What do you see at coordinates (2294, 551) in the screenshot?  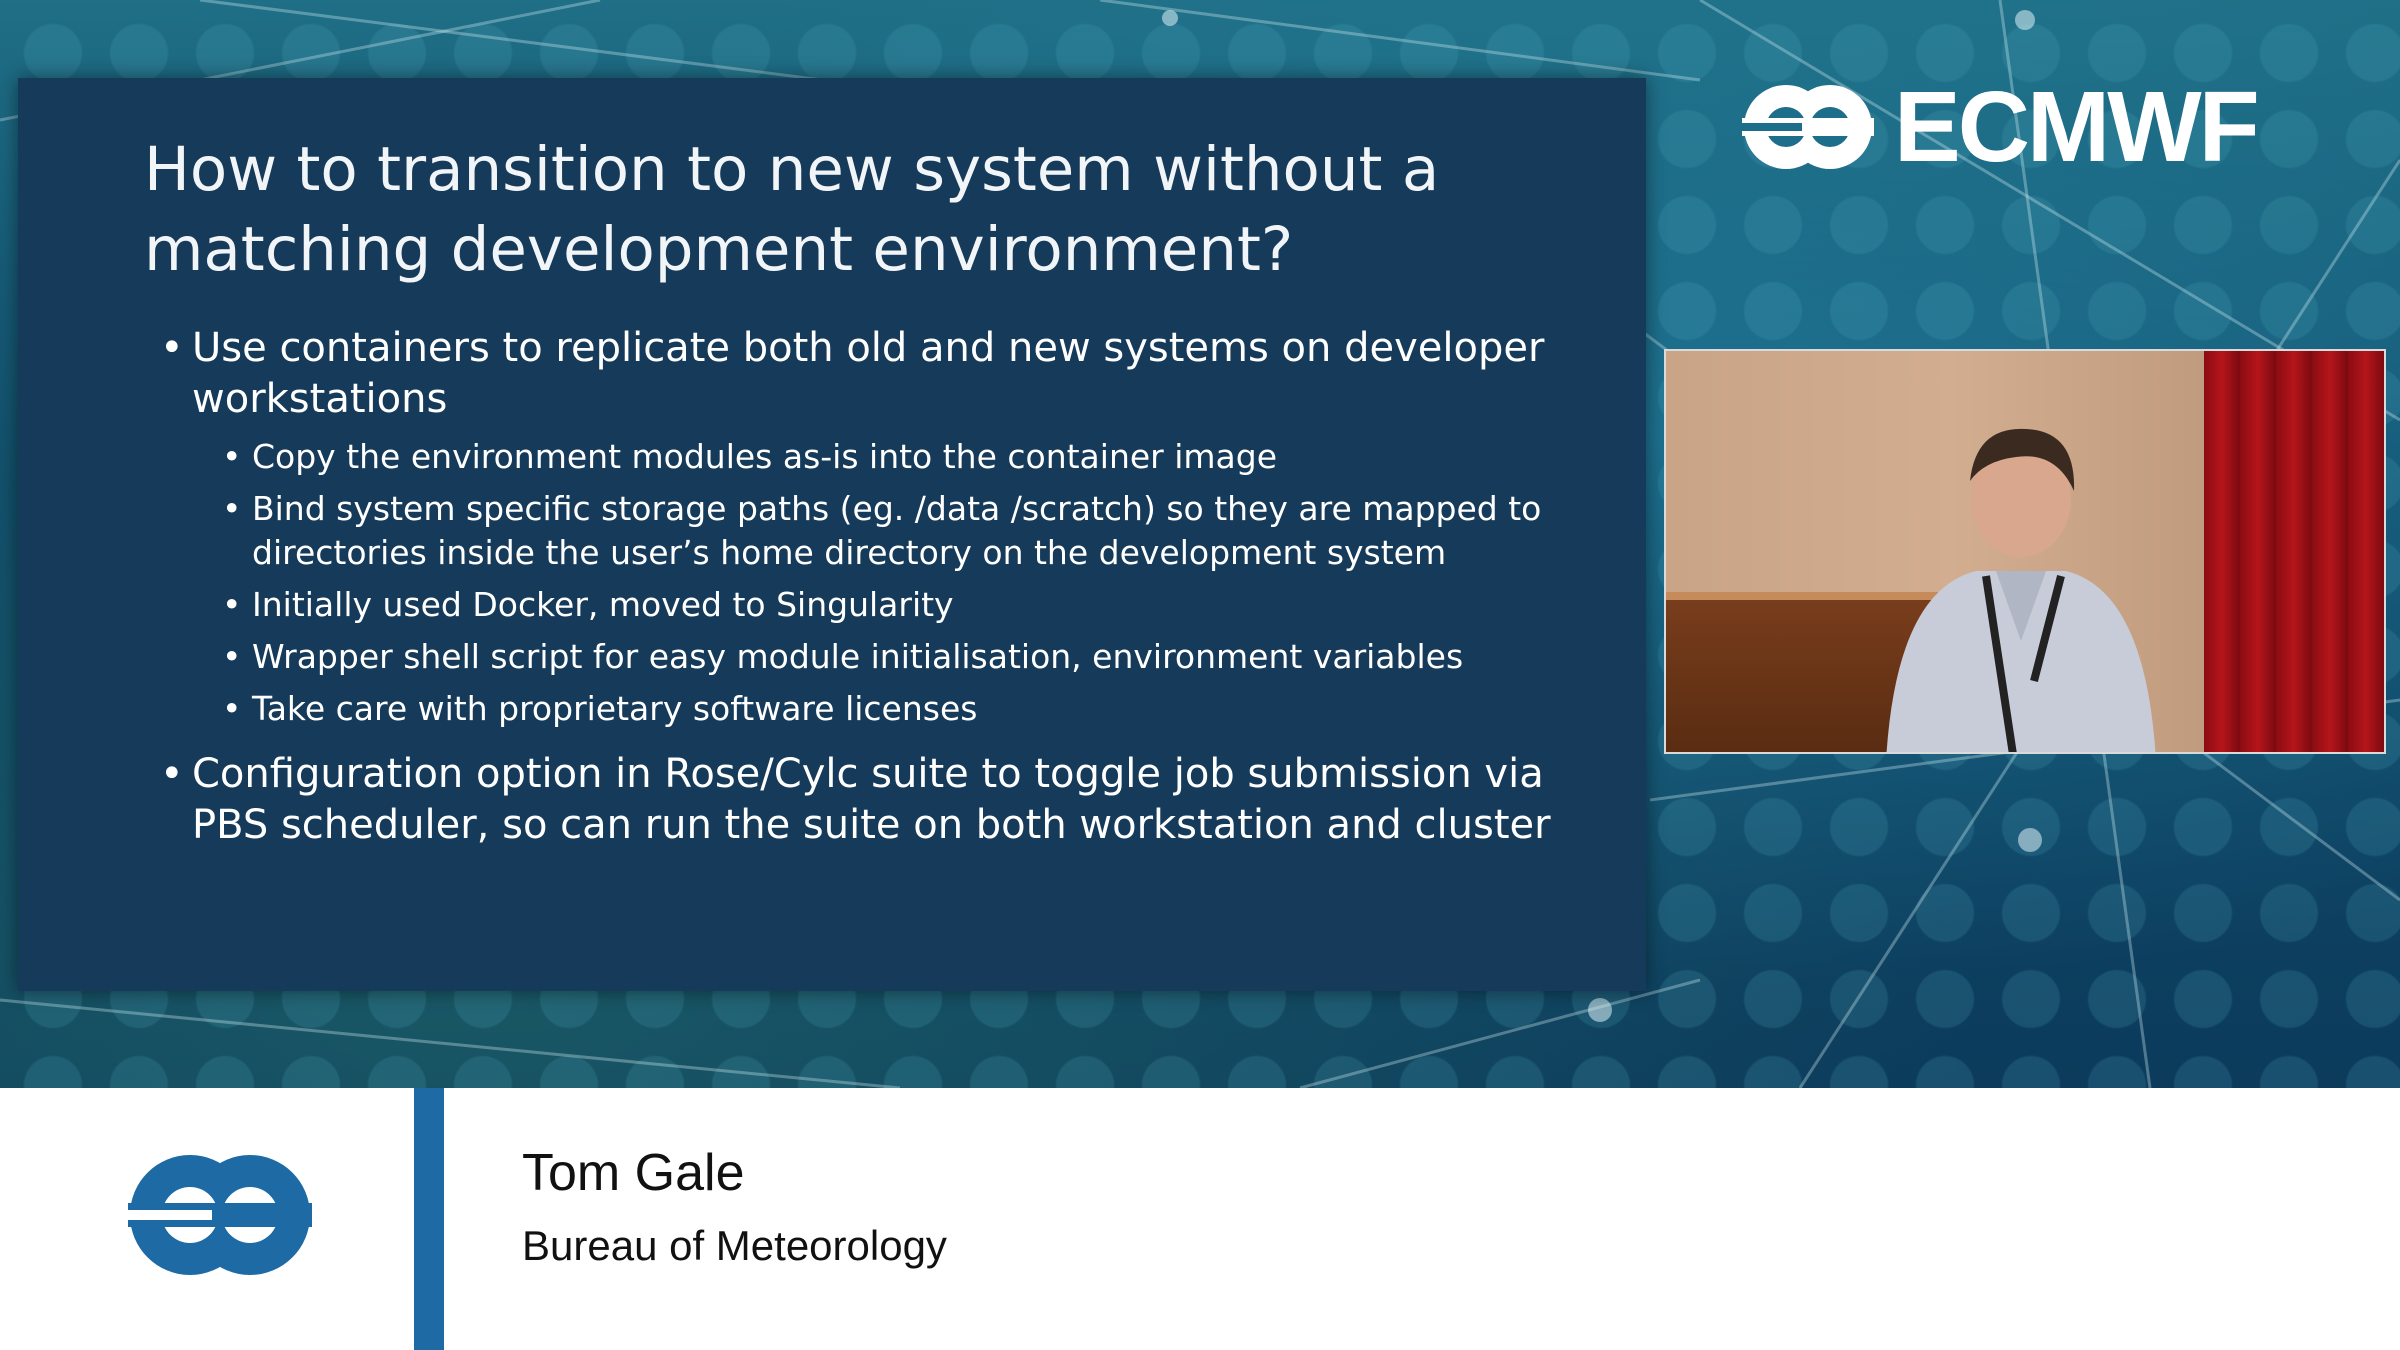 I see `red-curtain` at bounding box center [2294, 551].